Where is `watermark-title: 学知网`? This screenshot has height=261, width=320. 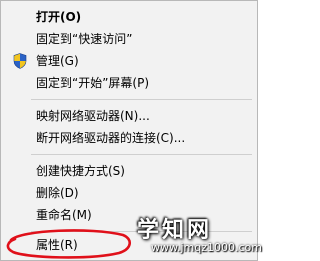 watermark-title: 学知网 is located at coordinates (175, 230).